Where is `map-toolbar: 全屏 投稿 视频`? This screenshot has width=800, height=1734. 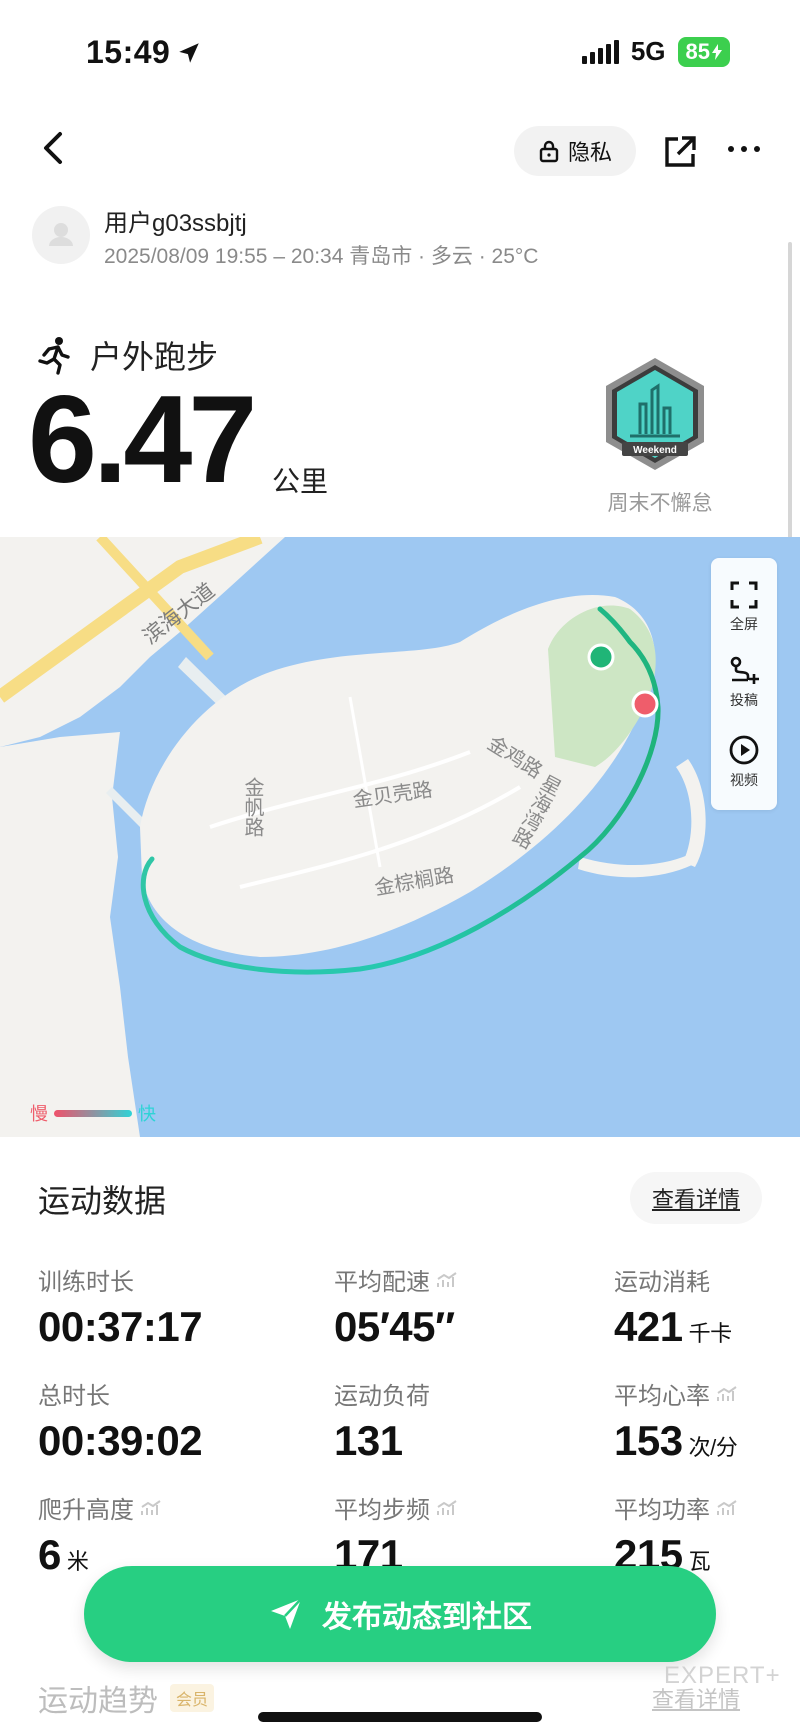 map-toolbar: 全屏 投稿 视频 is located at coordinates (744, 684).